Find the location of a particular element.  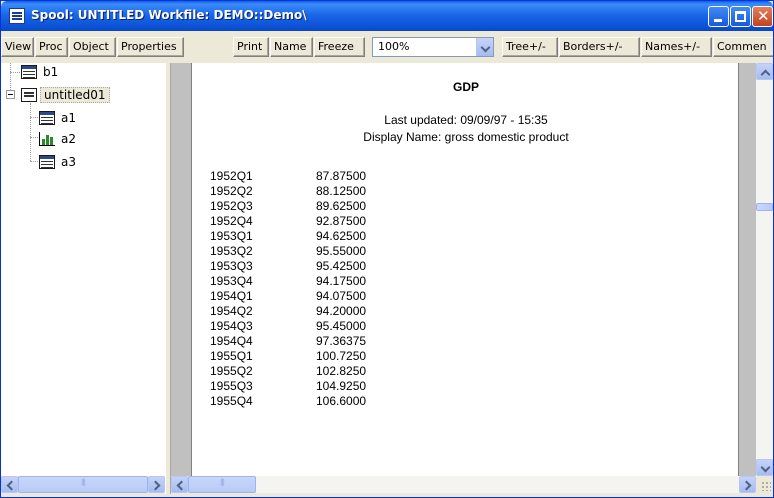

close-icon: ✕ is located at coordinates (763, 16).